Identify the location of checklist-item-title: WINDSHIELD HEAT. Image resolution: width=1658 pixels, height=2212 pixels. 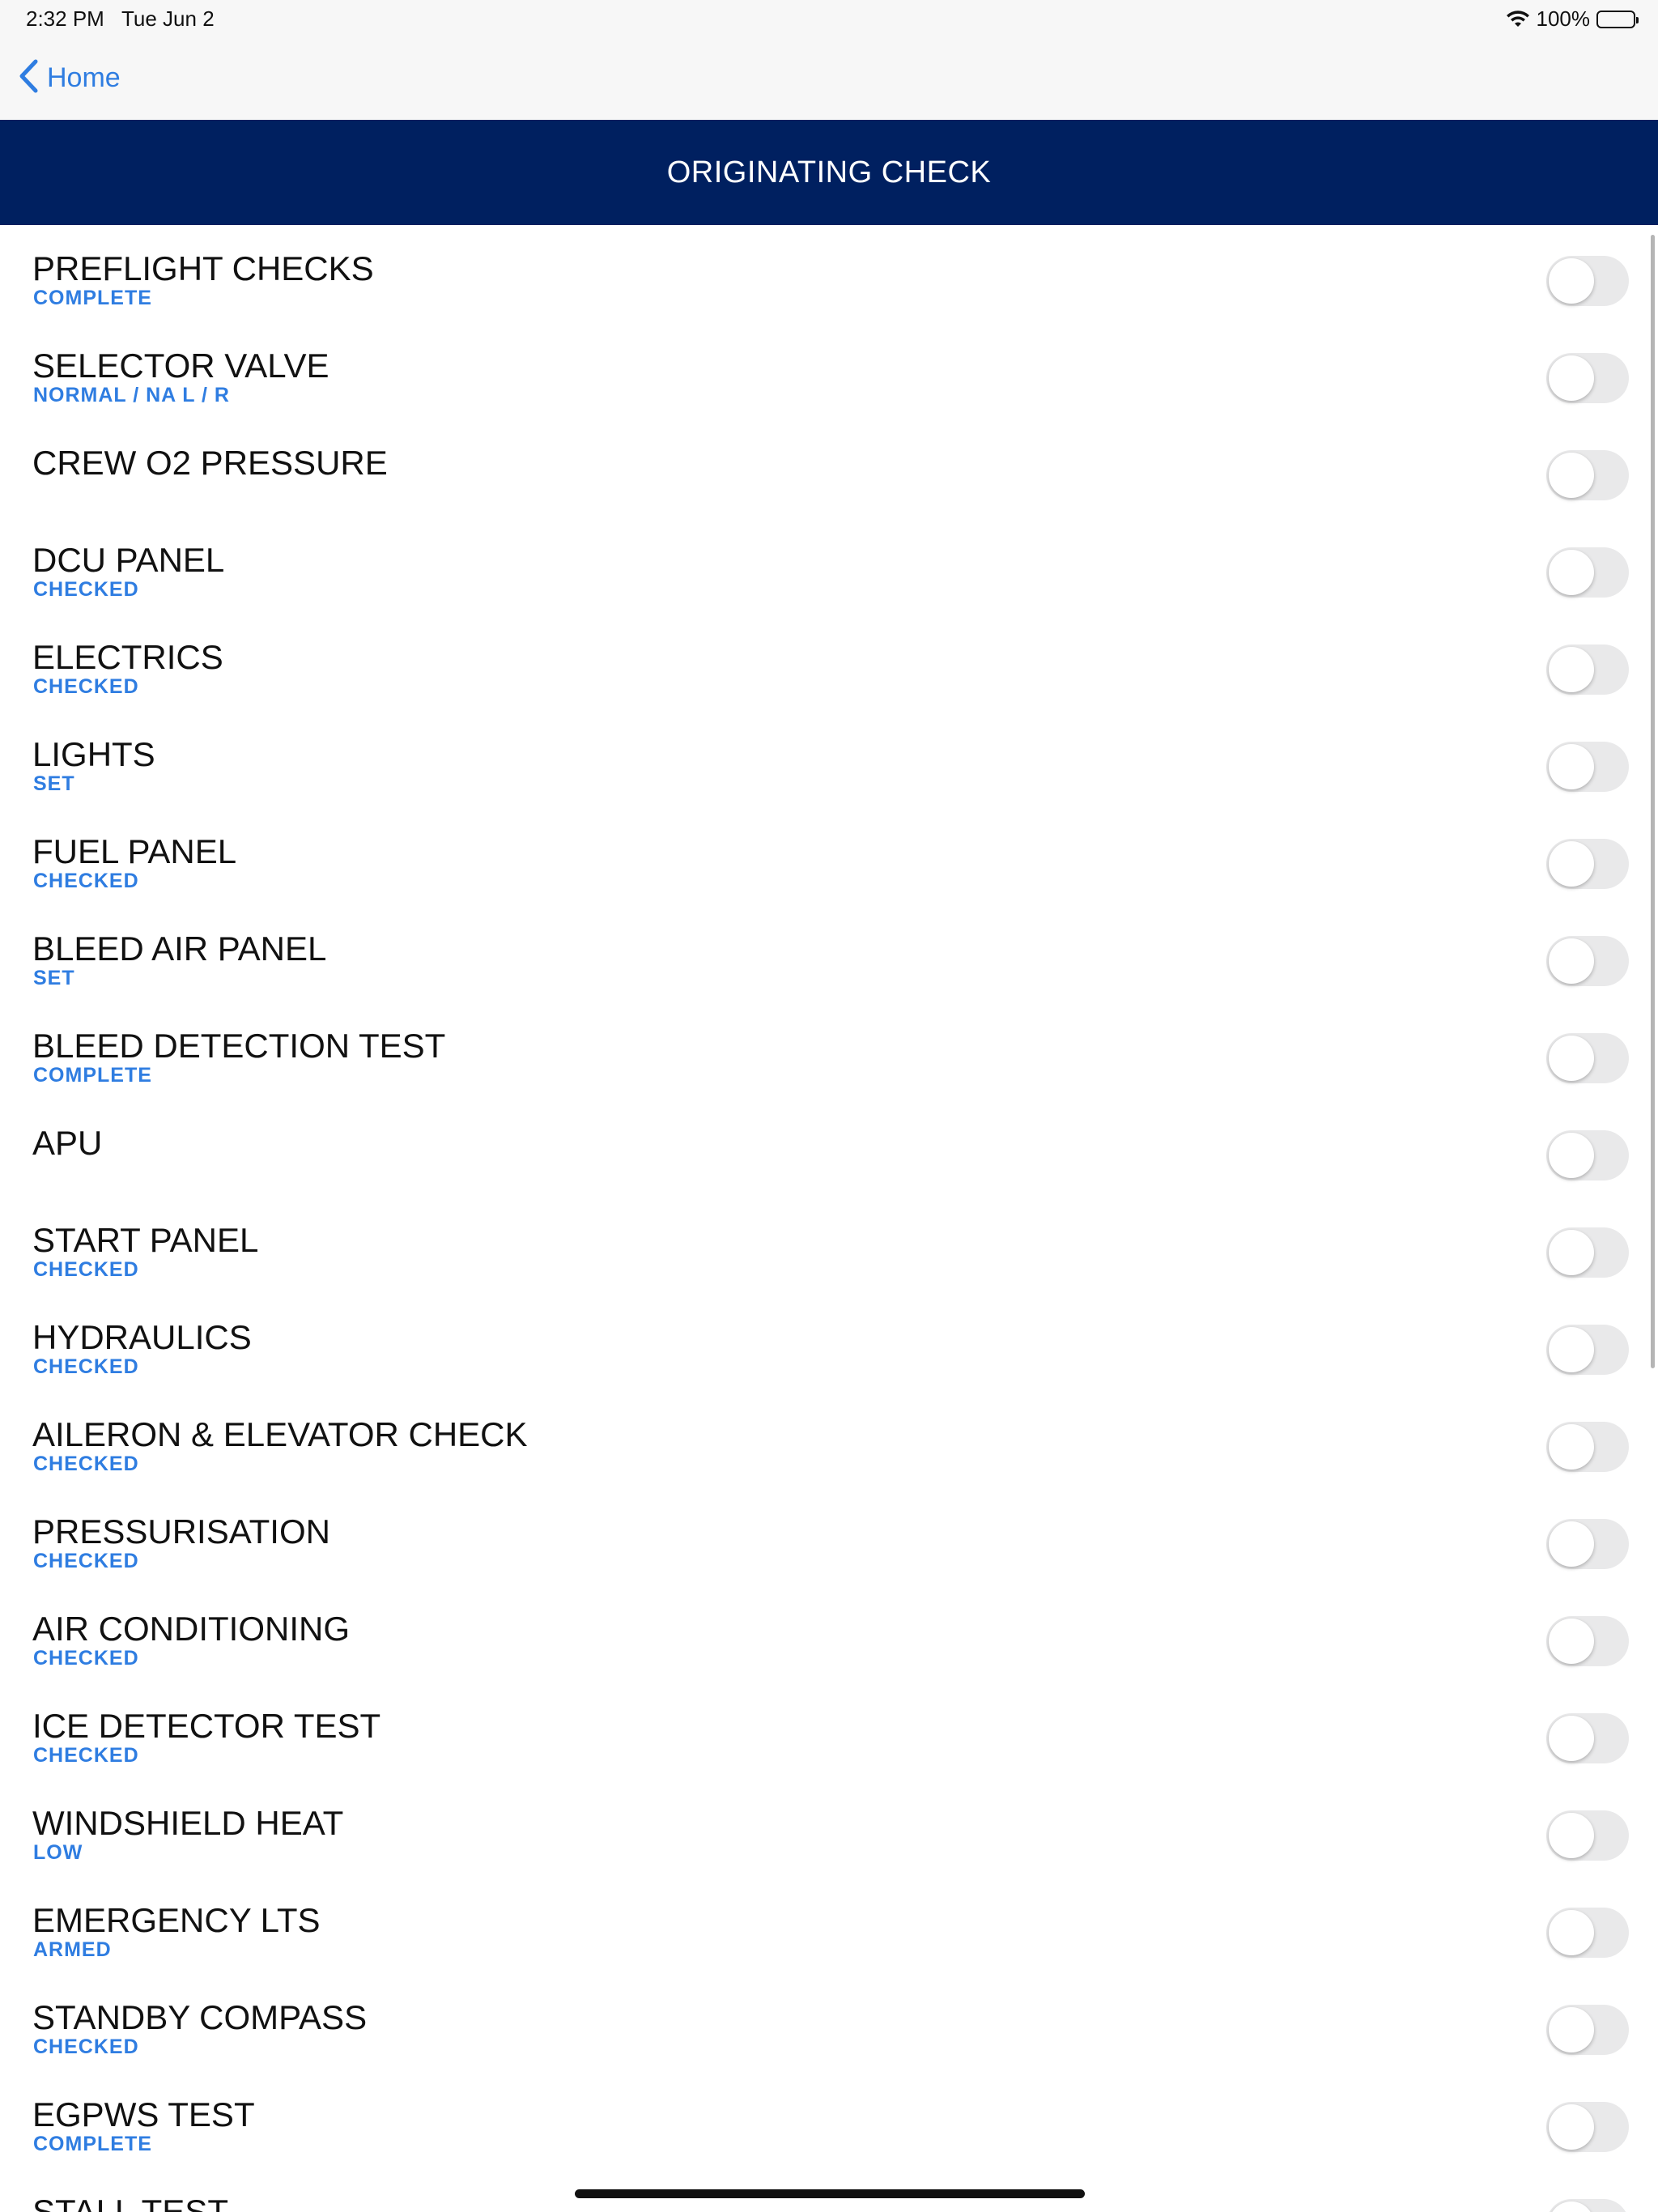
(188, 1823).